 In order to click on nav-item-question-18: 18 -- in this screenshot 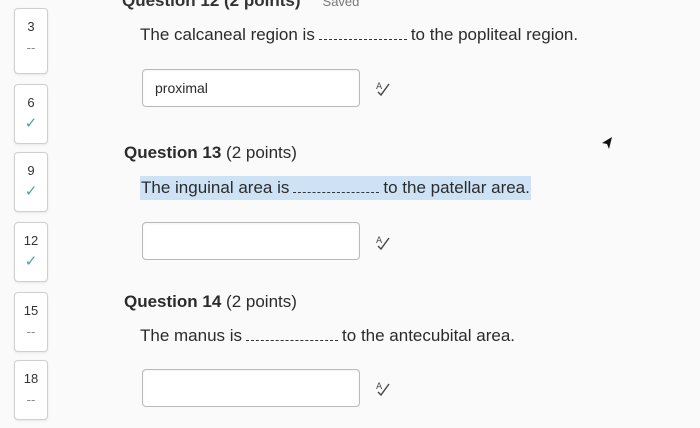, I will do `click(31, 390)`.